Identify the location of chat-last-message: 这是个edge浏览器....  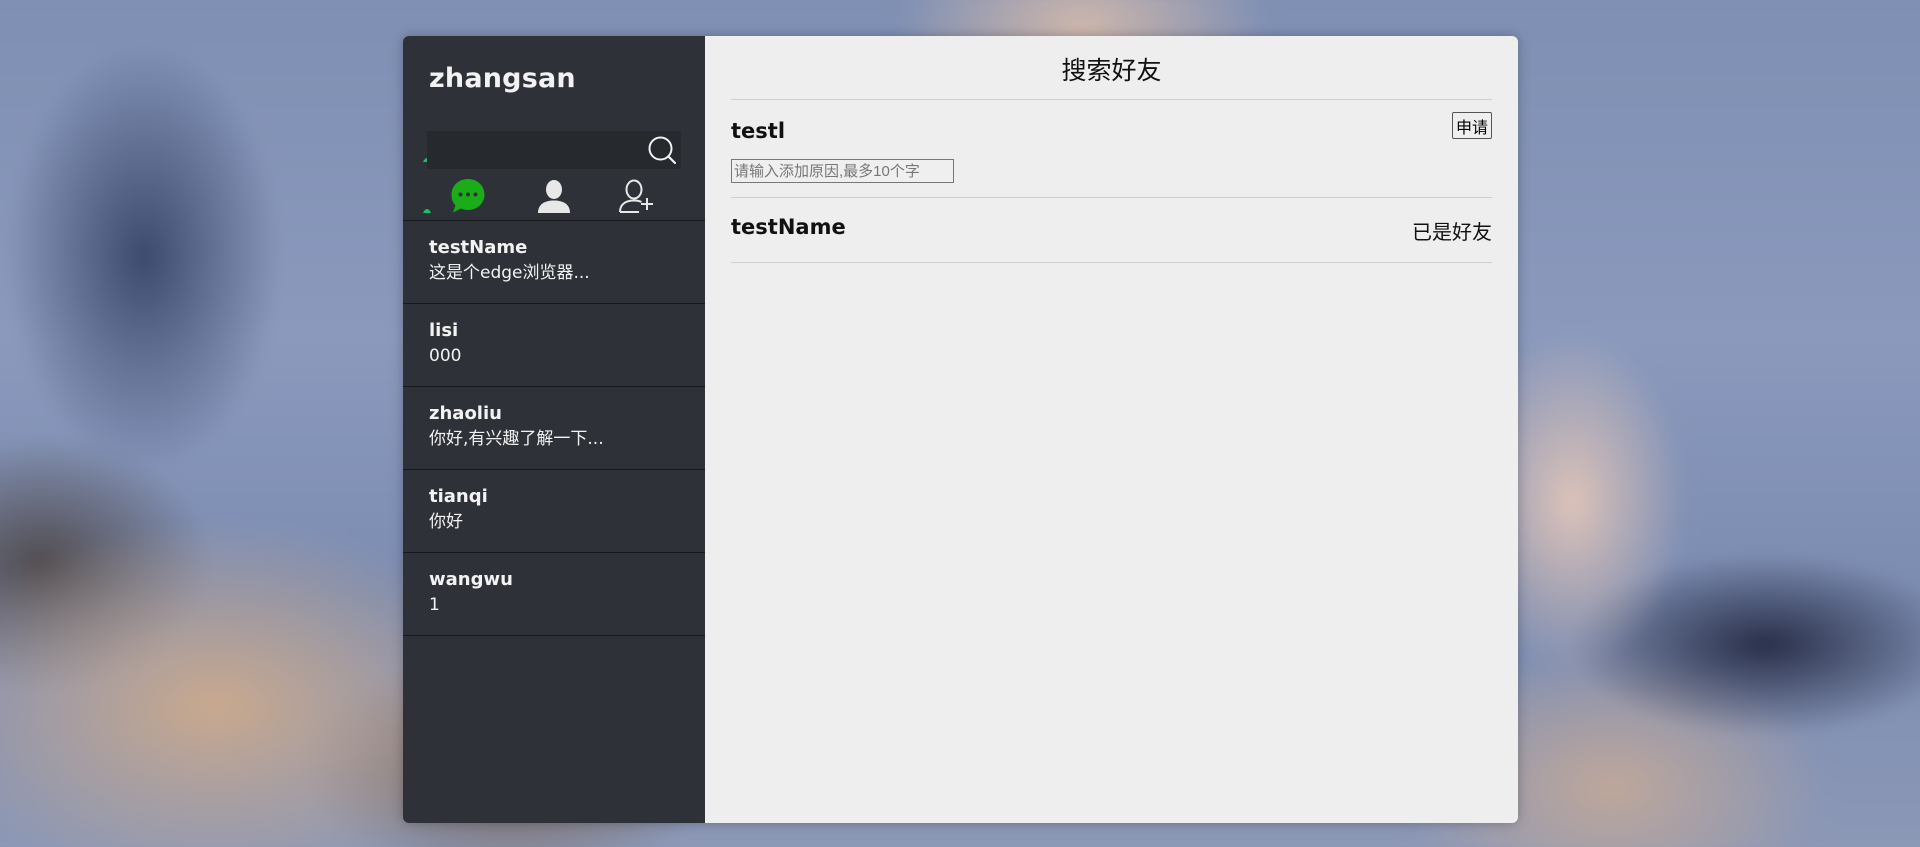
(509, 273).